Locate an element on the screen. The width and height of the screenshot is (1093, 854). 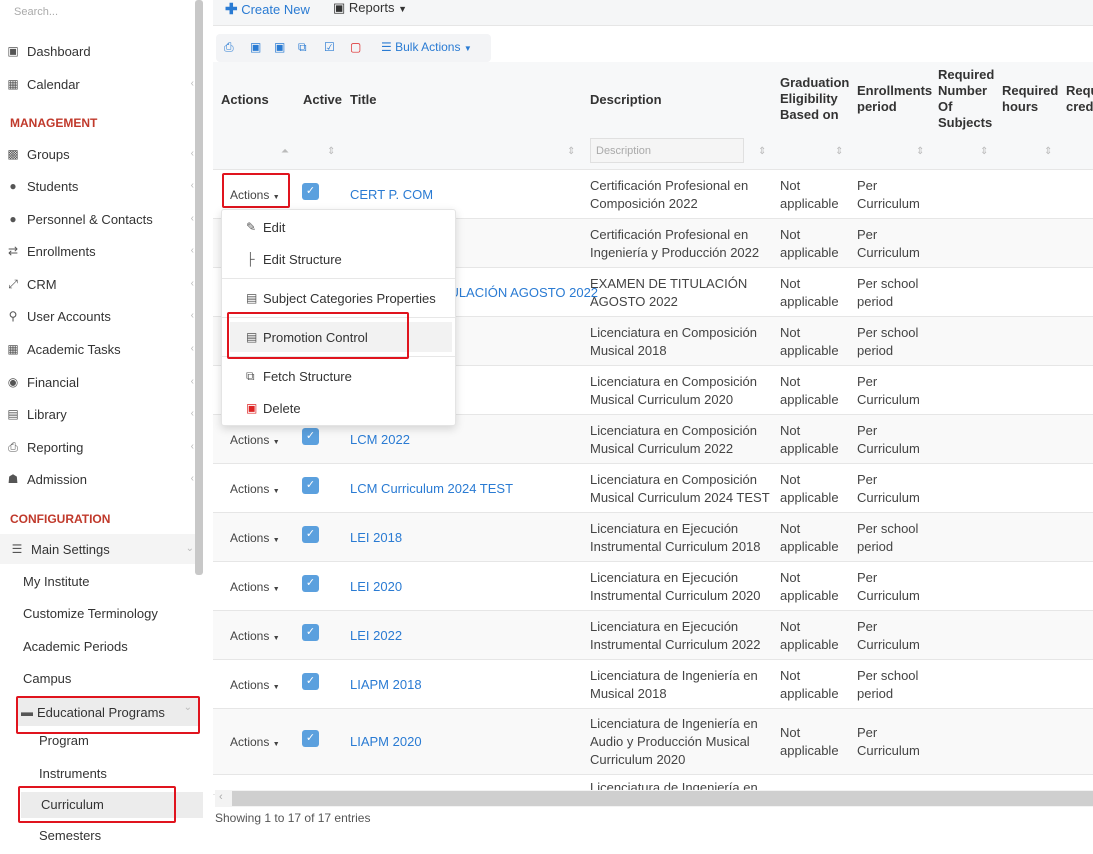
text-line: Audio y Producción Musical is located at coordinates (670, 741).